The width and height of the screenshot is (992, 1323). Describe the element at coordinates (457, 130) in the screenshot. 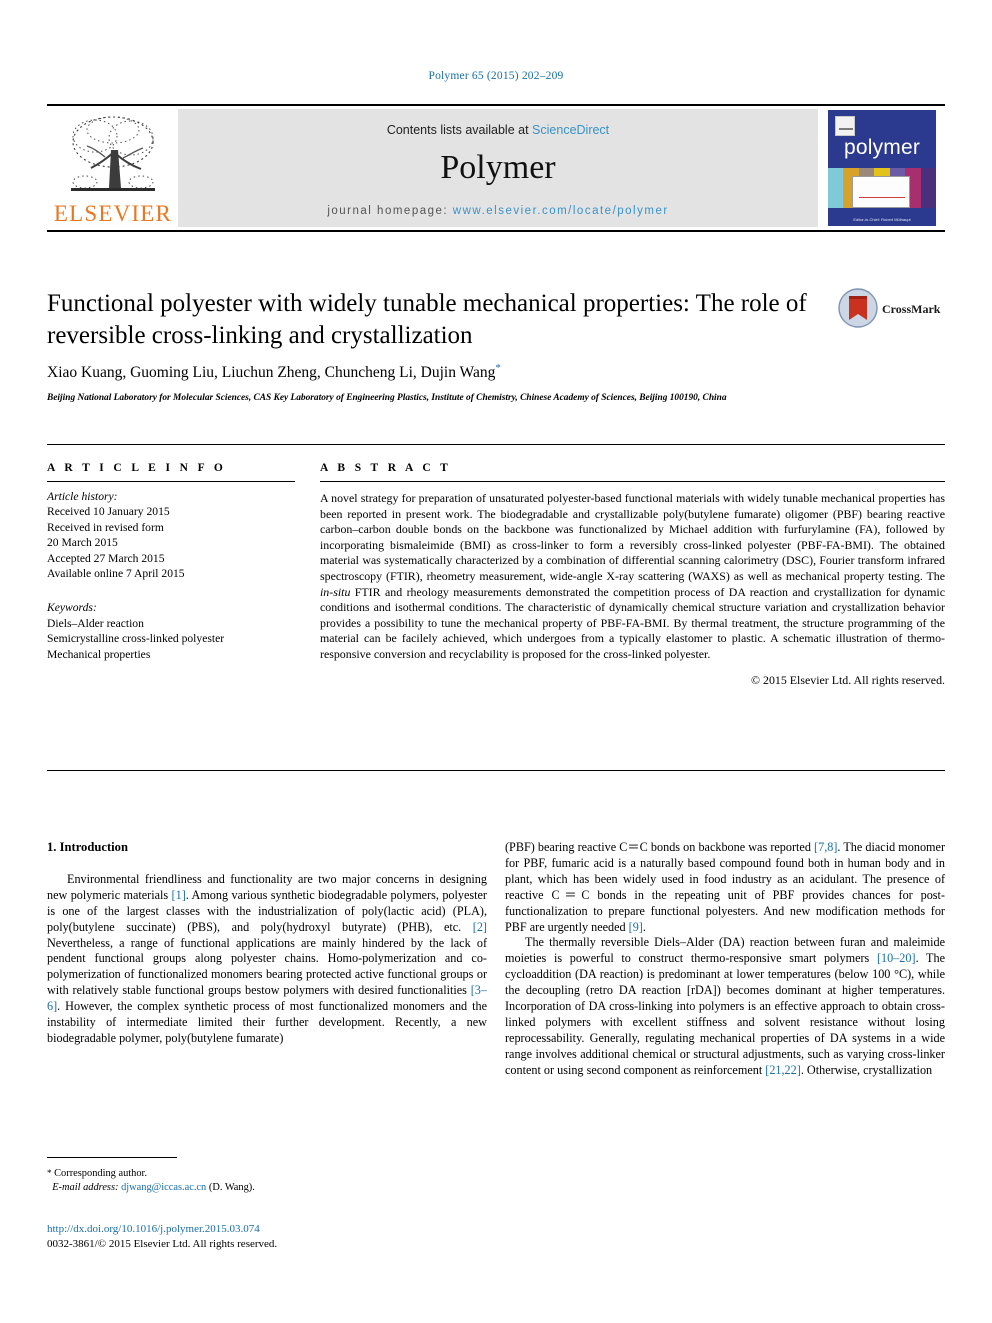

I see `contents-prefix: Contents lists available at` at that location.